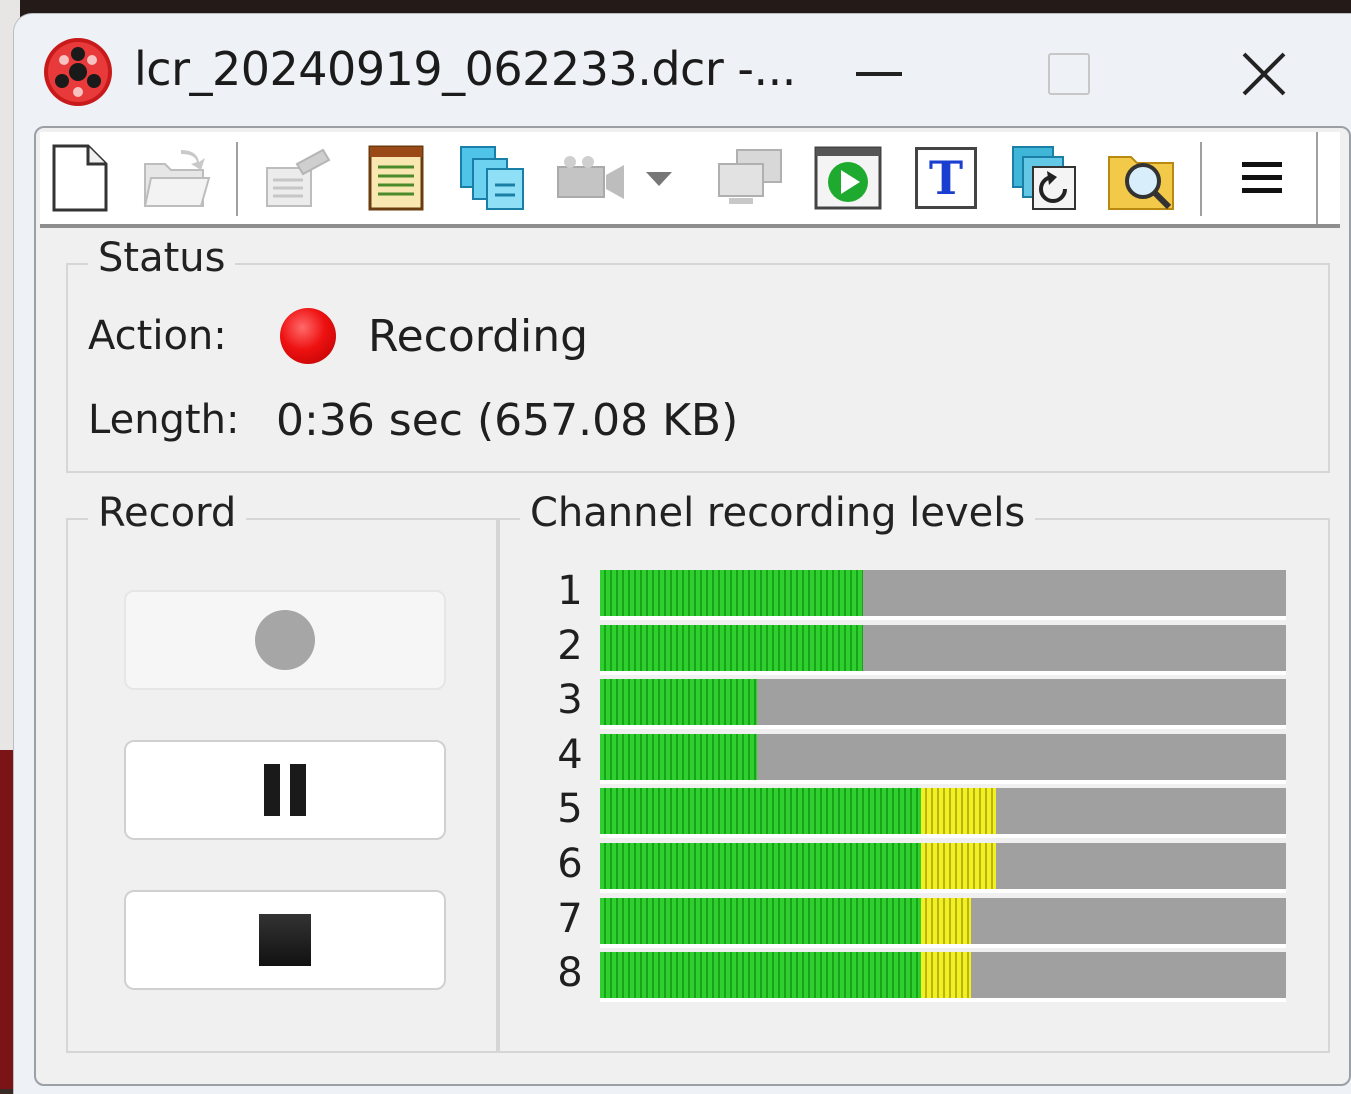 The height and width of the screenshot is (1094, 1351). I want to click on maximize-button, so click(1069, 74).